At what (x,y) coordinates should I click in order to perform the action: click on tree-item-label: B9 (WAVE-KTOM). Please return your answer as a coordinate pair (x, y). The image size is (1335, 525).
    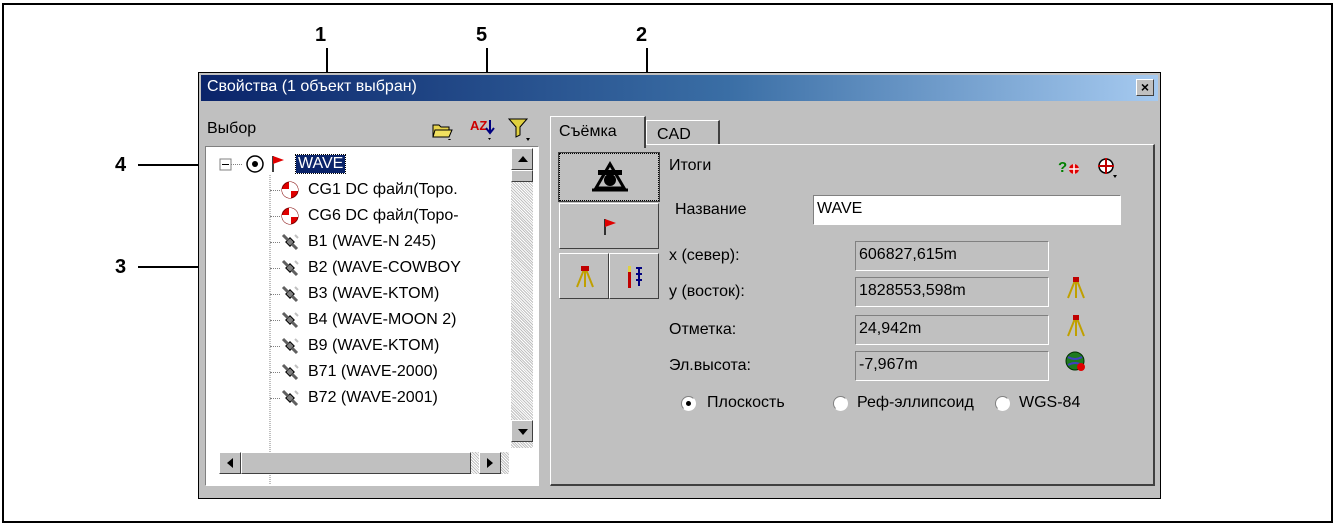
    Looking at the image, I should click on (374, 345).